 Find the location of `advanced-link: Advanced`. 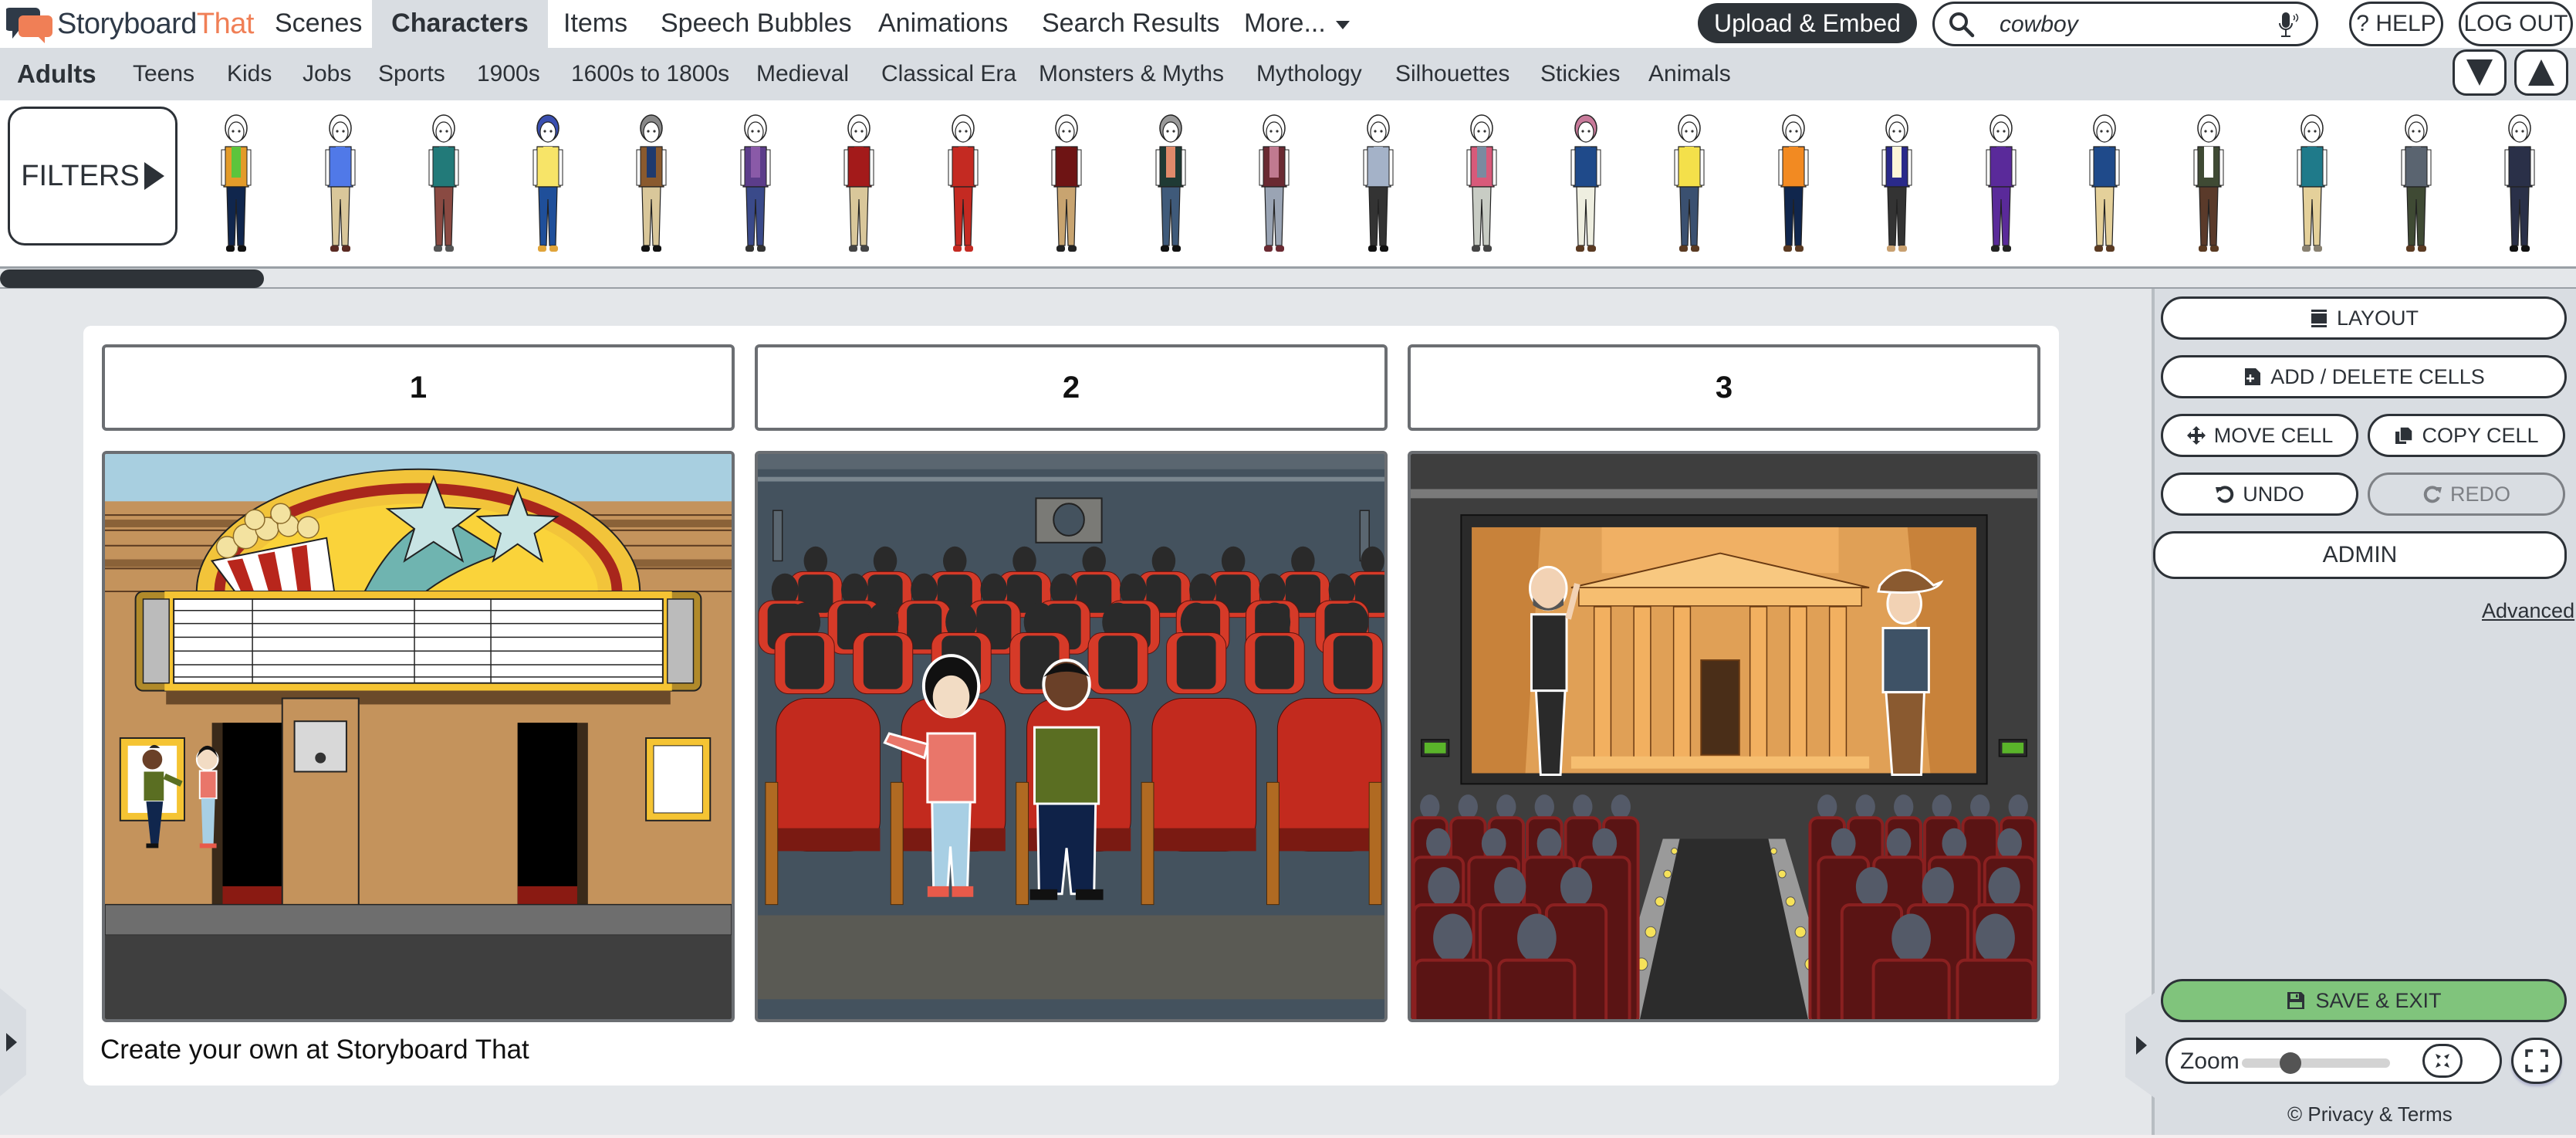

advanced-link: Advanced is located at coordinates (2528, 611).